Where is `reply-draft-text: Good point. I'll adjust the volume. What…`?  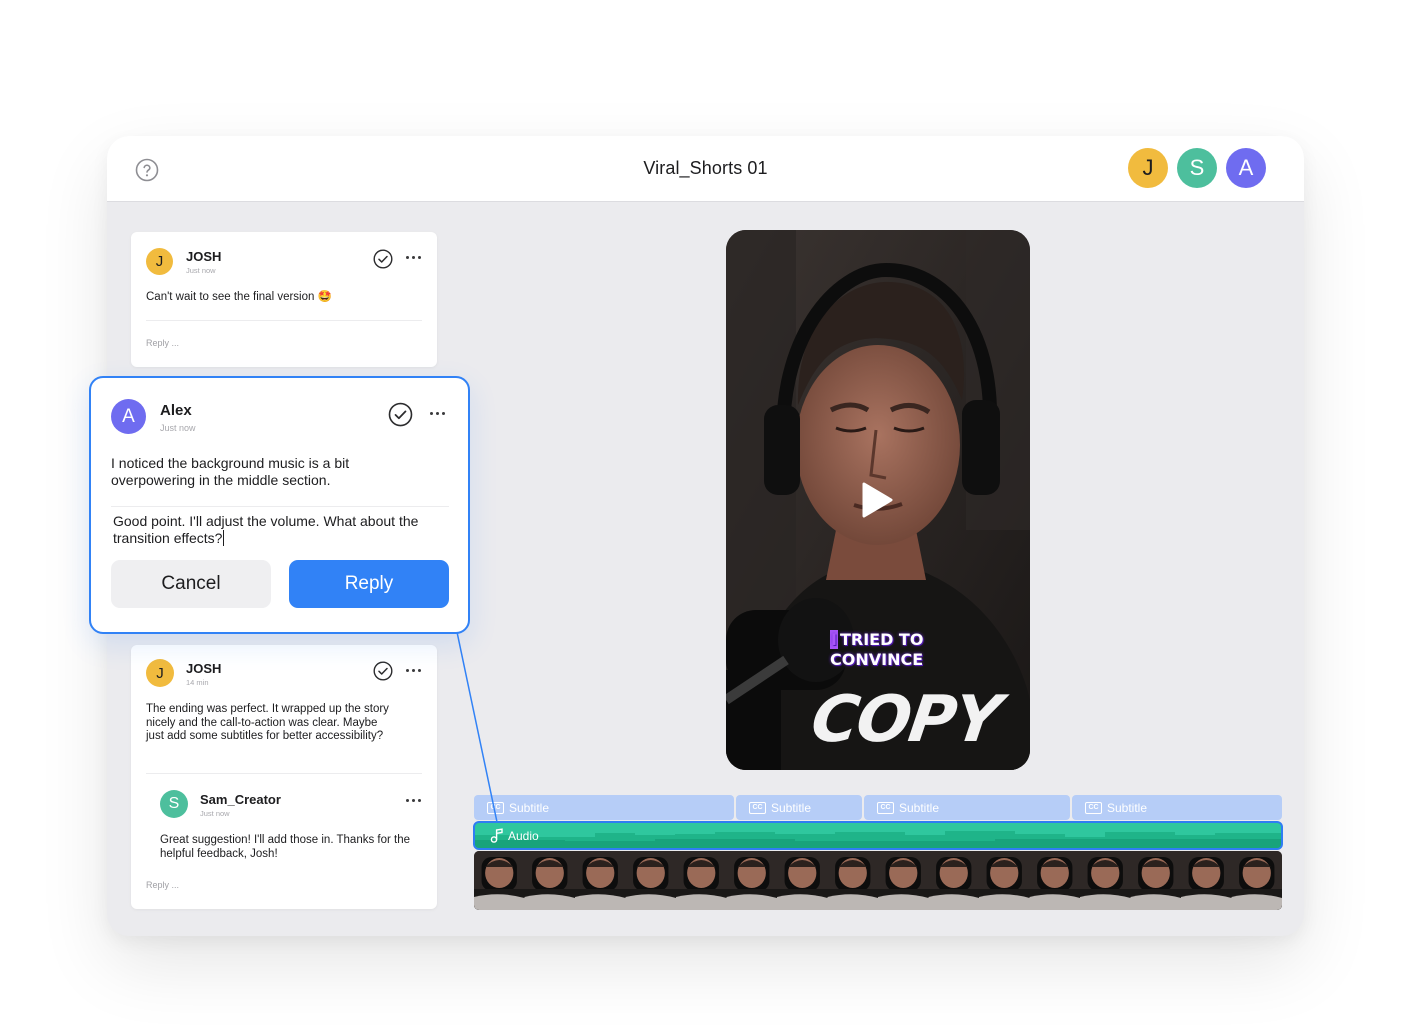
reply-draft-text: Good point. I'll adjust the volume. What… is located at coordinates (266, 529).